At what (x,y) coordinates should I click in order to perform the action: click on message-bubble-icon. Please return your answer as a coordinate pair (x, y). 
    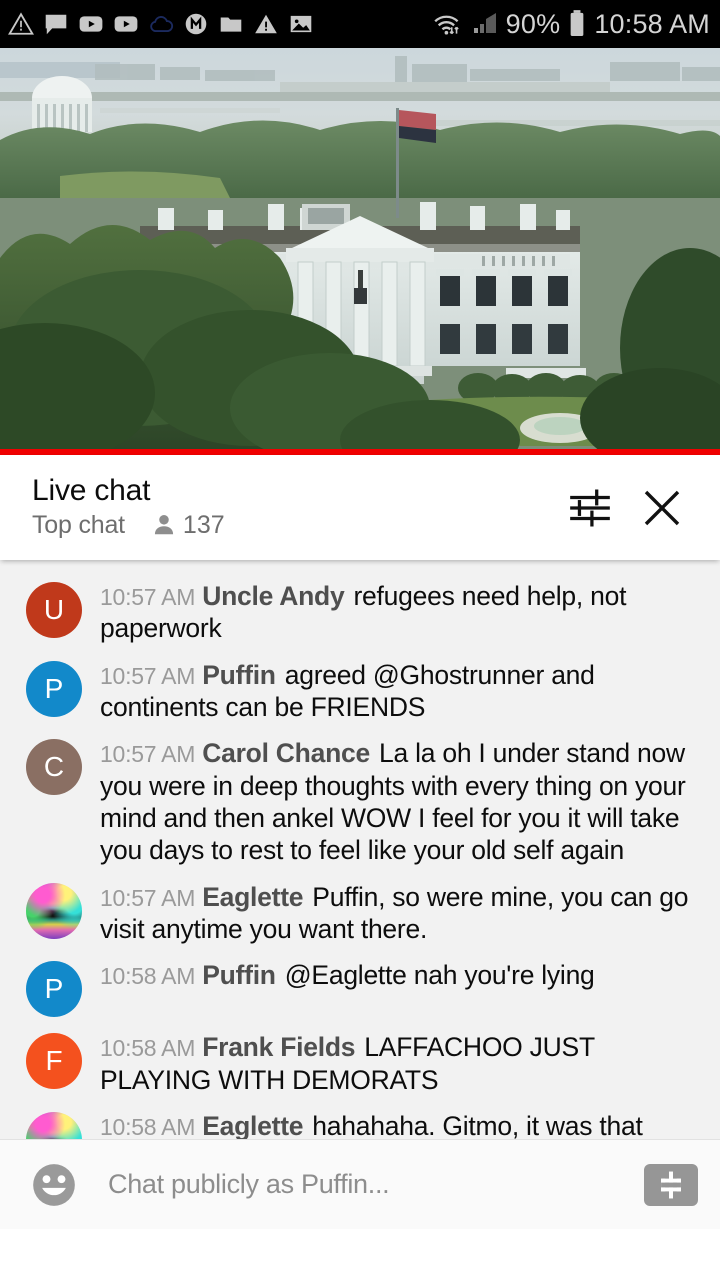
    Looking at the image, I should click on (56, 24).